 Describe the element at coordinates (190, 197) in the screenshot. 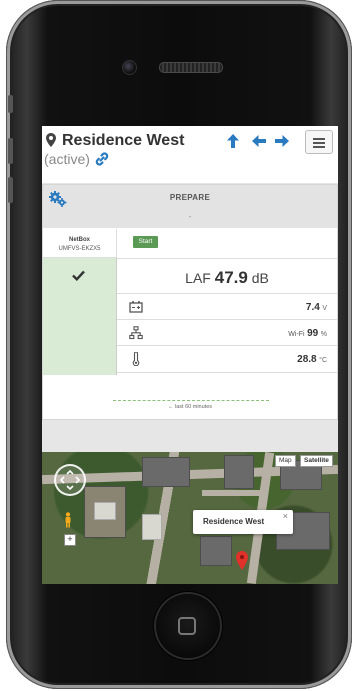

I see `prepare-label: PREPARE` at that location.